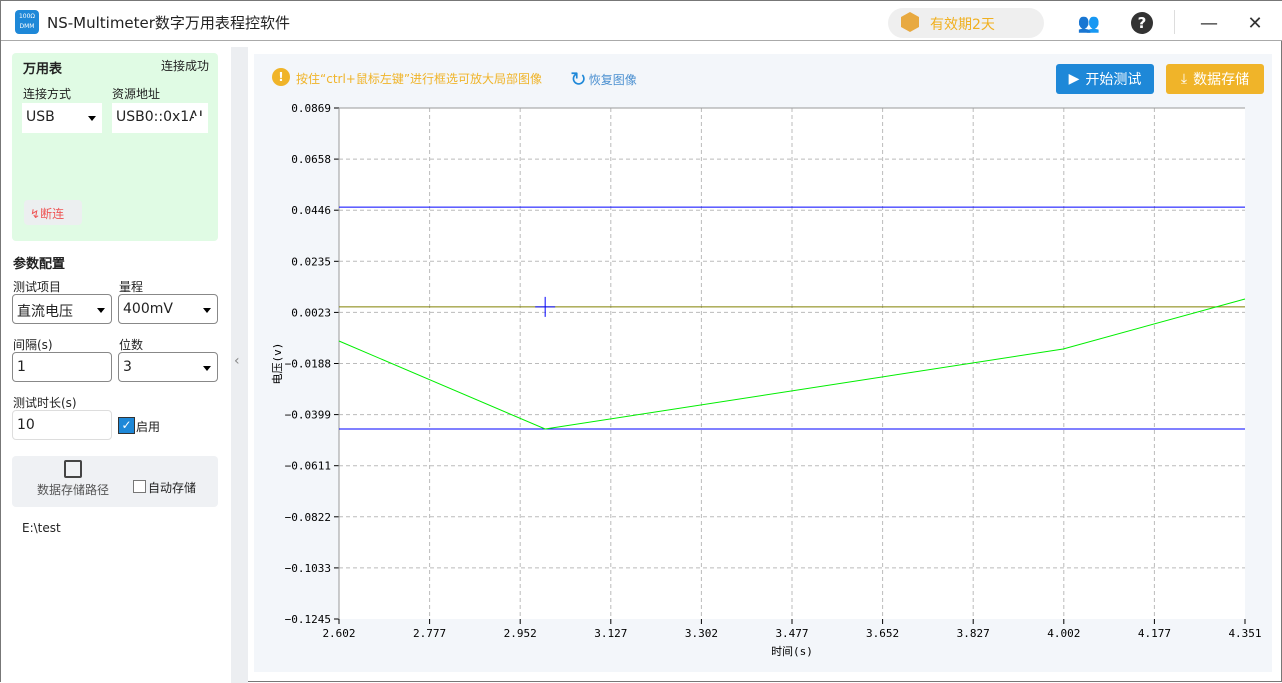  Describe the element at coordinates (27, 22) in the screenshot. I see `app-logo: 100Ω DMM` at that location.